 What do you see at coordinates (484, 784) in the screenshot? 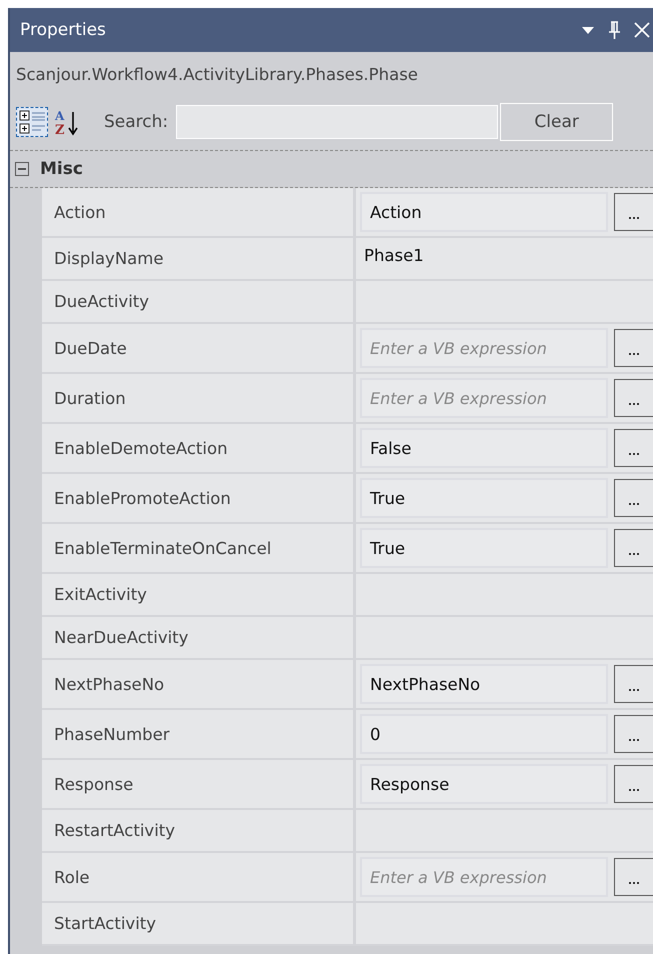
I see `value-field: Response` at bounding box center [484, 784].